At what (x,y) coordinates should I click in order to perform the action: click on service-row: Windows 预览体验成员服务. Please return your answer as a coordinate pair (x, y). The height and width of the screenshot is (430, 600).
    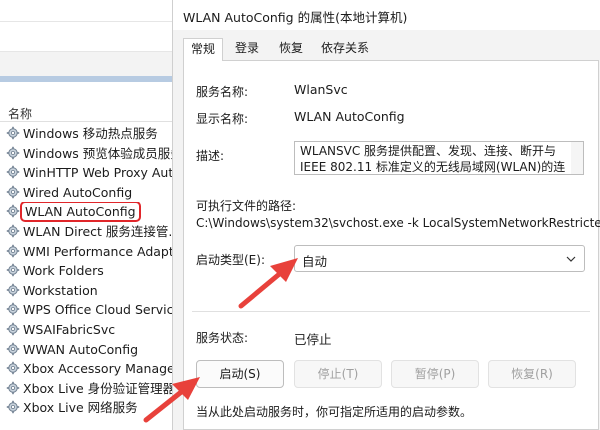
    Looking at the image, I should click on (90, 154).